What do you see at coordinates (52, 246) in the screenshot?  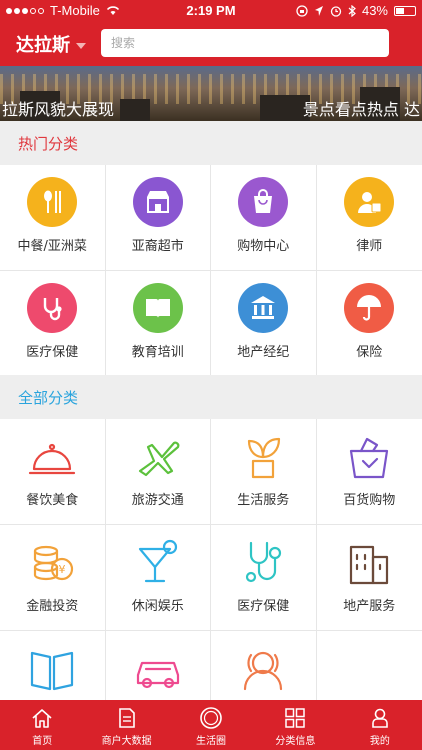 I see `category-label: 中餐/亚洲菜` at bounding box center [52, 246].